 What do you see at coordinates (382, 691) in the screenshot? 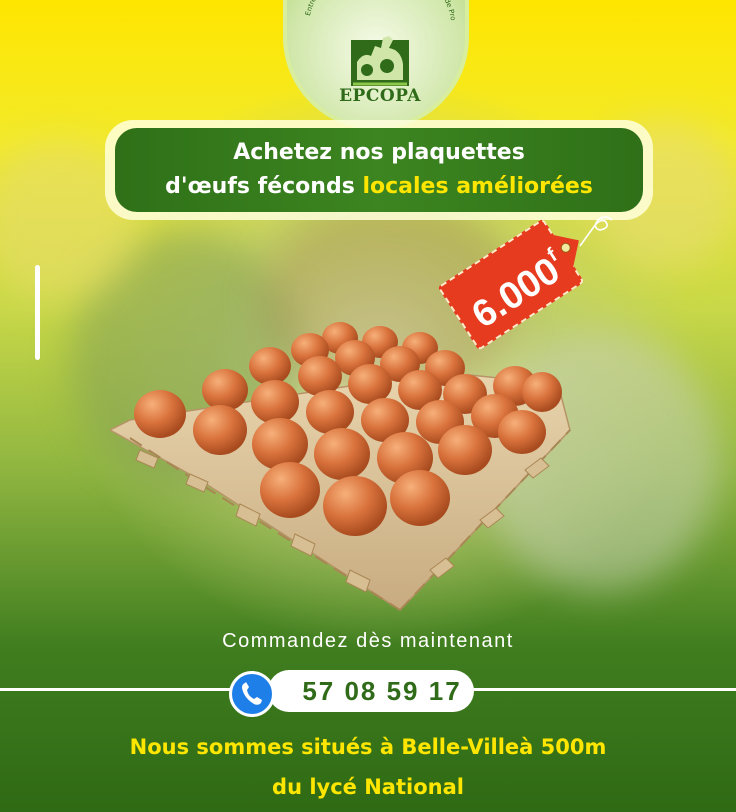
I see `phone-number: 57 08 59 17` at bounding box center [382, 691].